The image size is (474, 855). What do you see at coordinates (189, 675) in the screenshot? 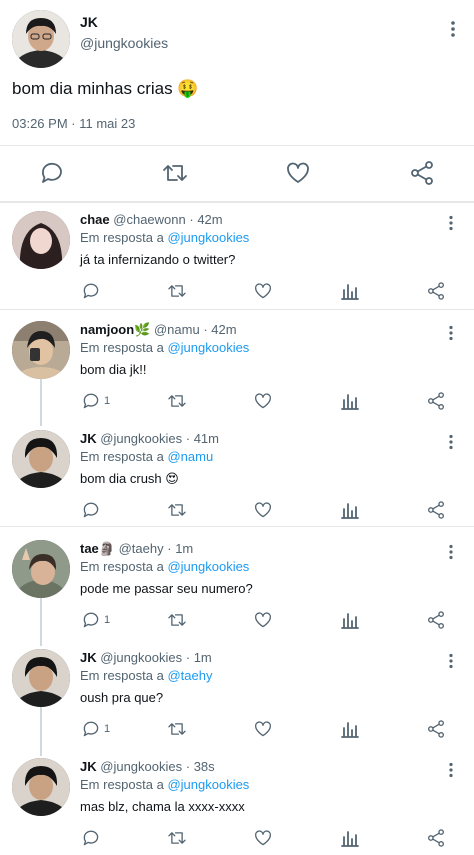
I see `replying-to-link: @taehy` at bounding box center [189, 675].